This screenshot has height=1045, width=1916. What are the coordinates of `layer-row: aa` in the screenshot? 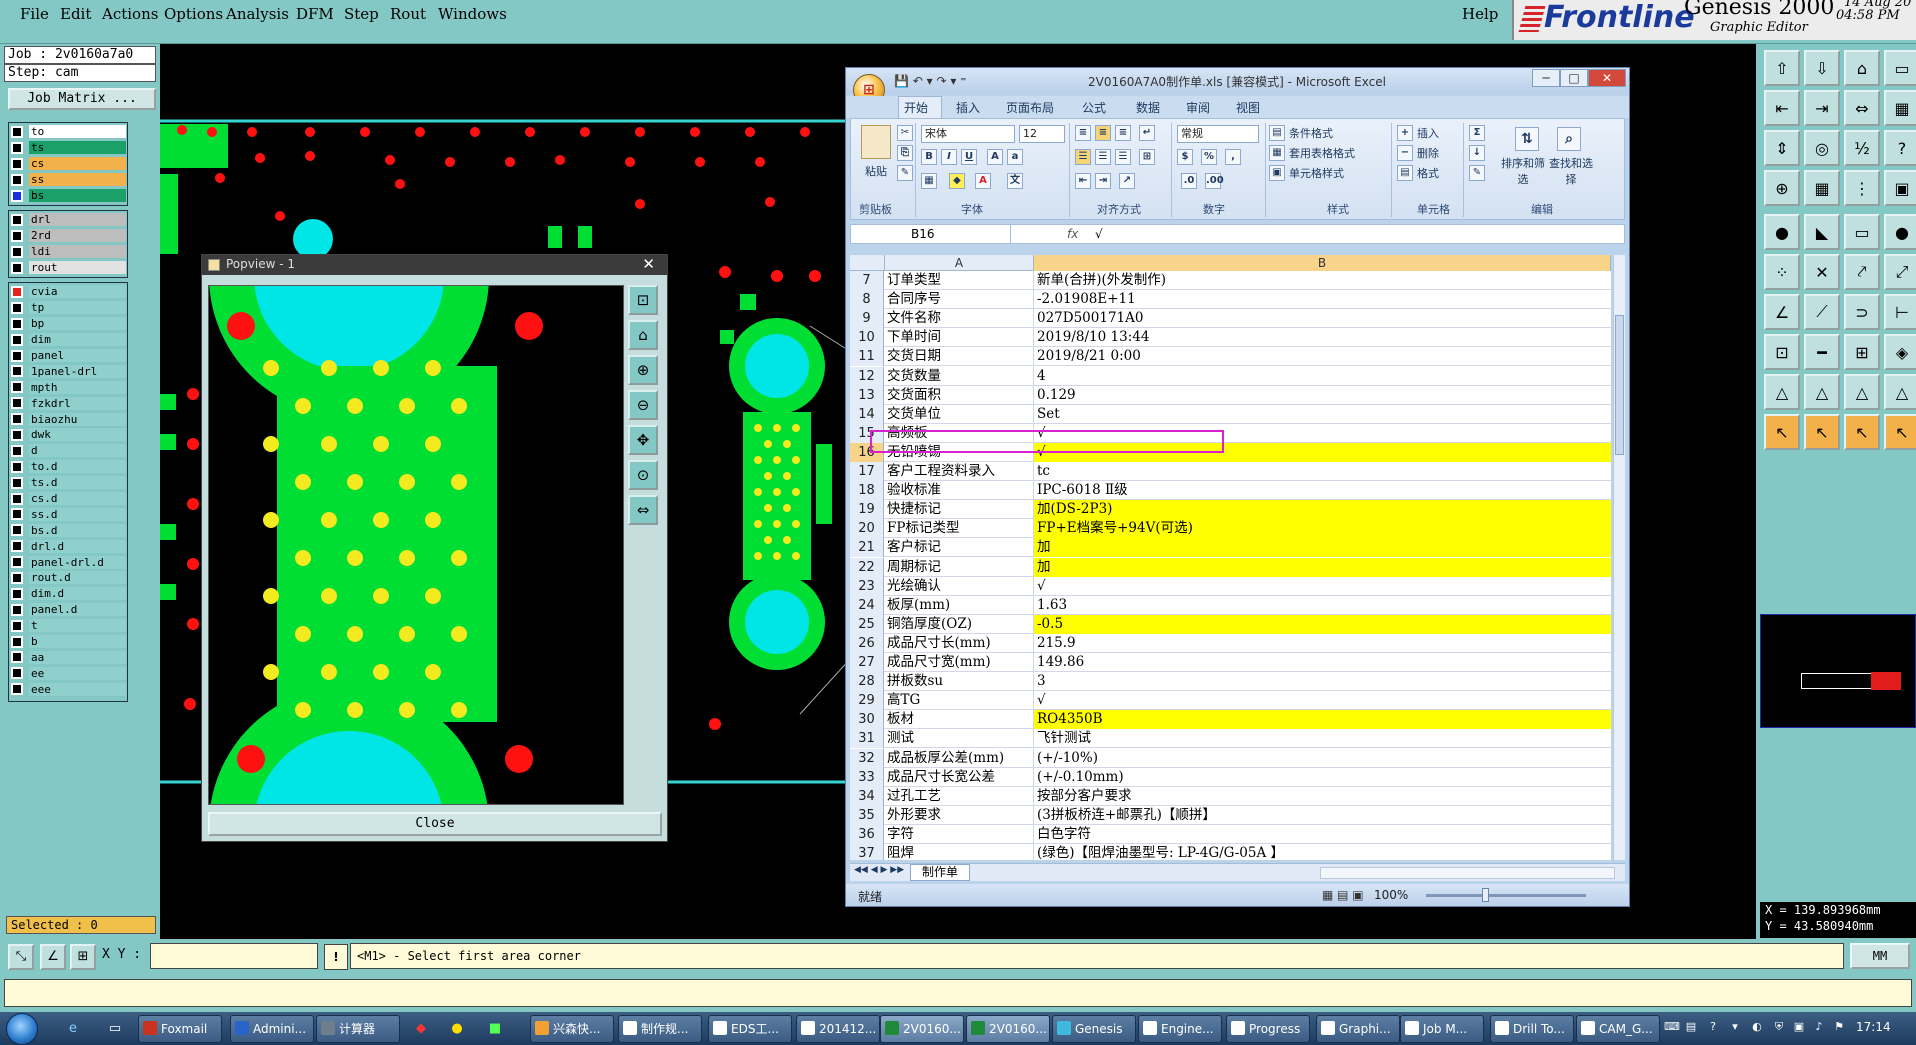 It's located at (68, 657).